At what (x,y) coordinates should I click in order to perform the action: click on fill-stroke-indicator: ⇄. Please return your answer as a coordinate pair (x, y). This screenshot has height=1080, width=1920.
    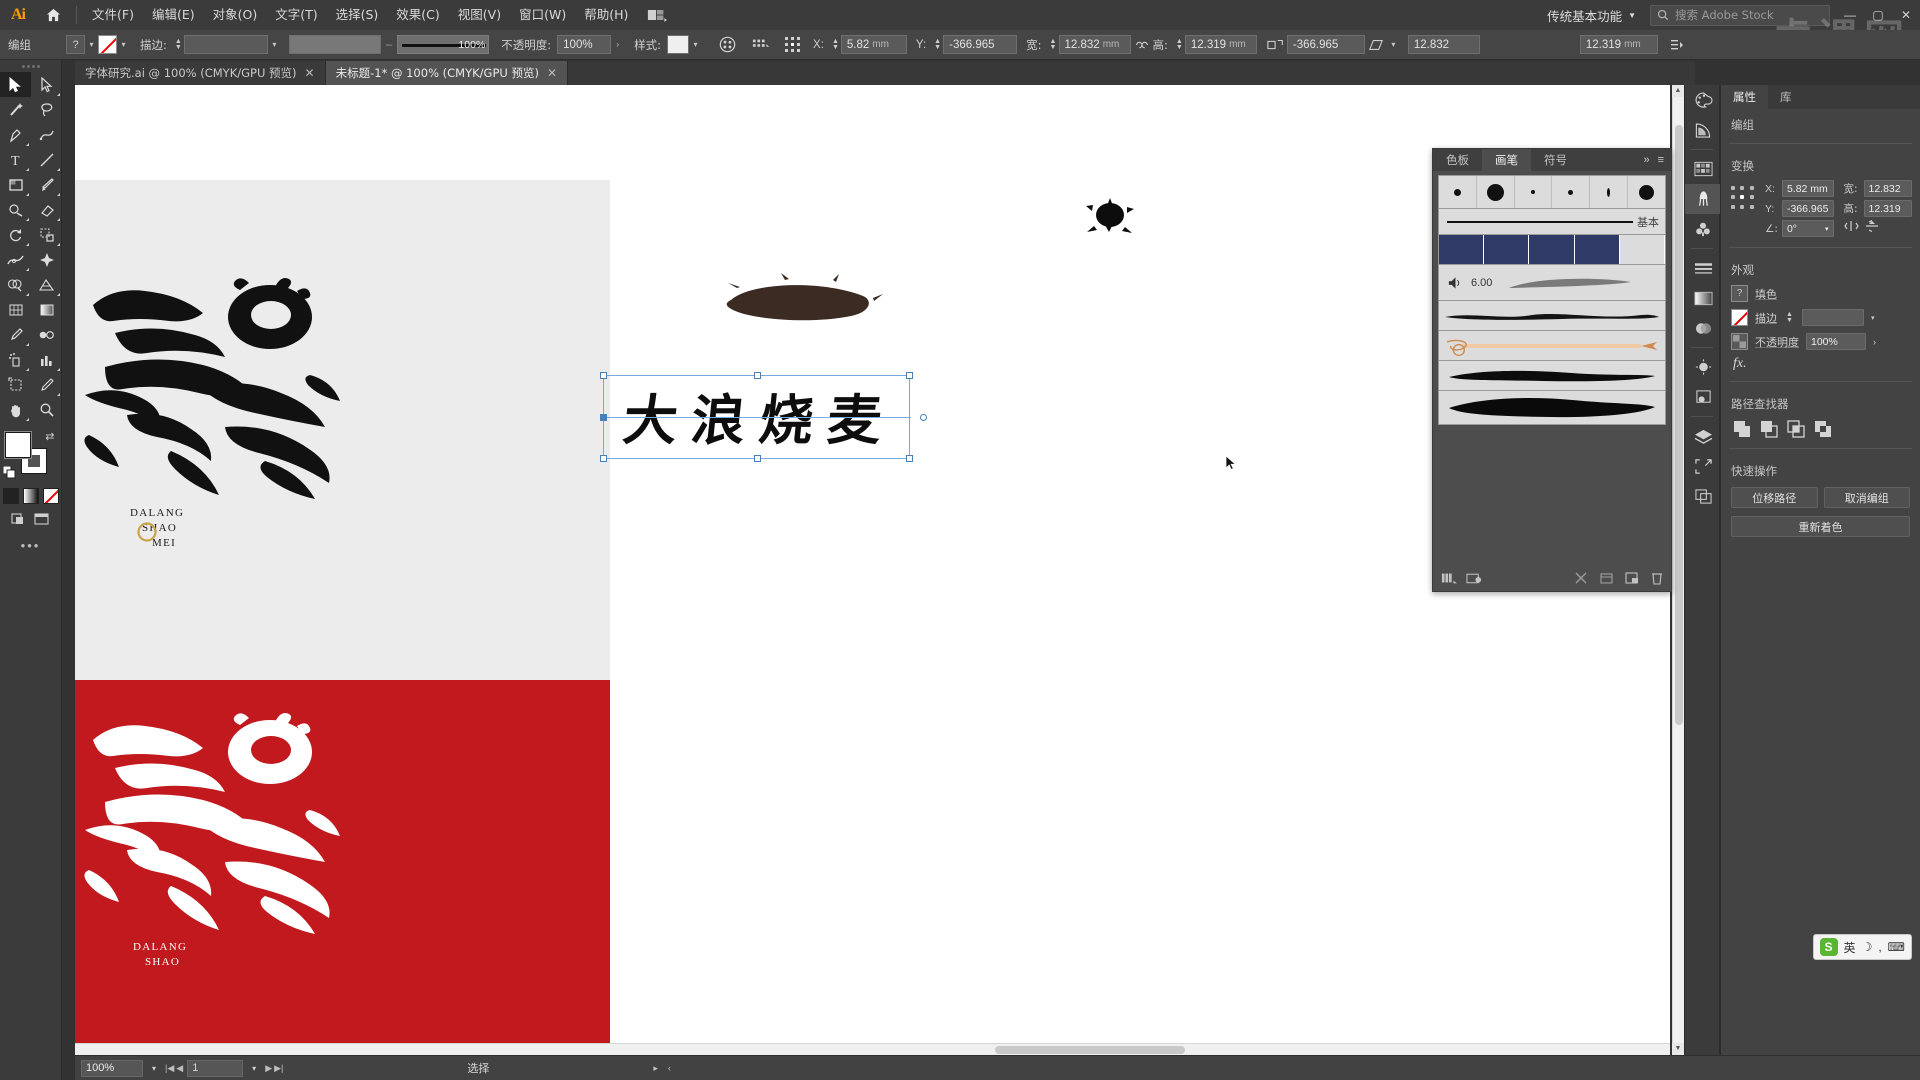
    Looking at the image, I should click on (30, 456).